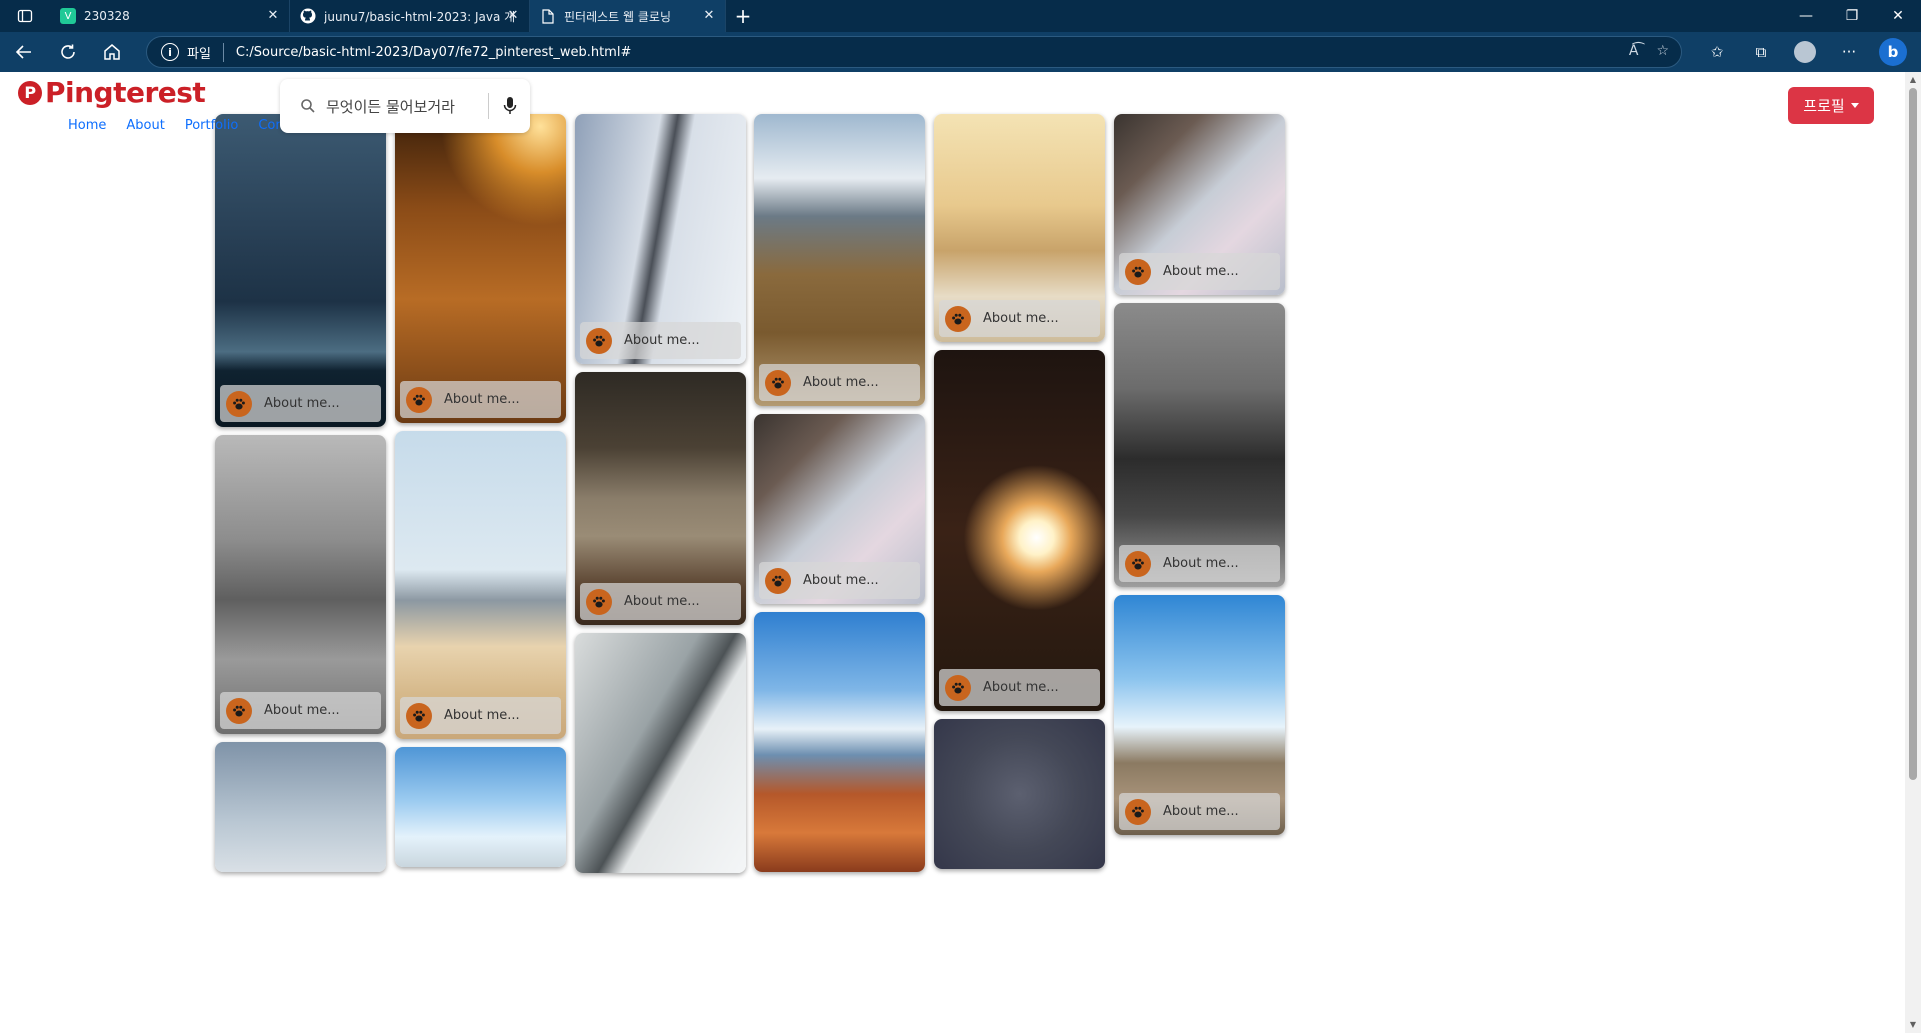 The height and width of the screenshot is (1033, 1921). Describe the element at coordinates (510, 106) in the screenshot. I see `microphone-icon` at that location.